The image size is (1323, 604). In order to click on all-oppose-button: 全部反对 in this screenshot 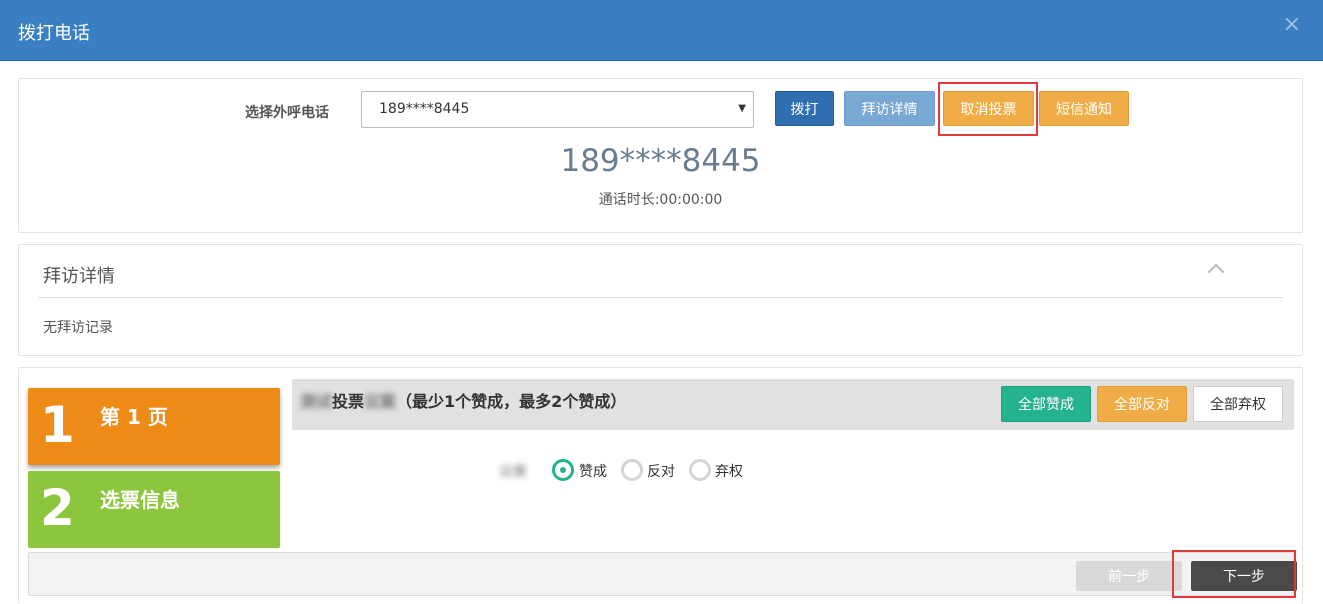, I will do `click(1142, 404)`.